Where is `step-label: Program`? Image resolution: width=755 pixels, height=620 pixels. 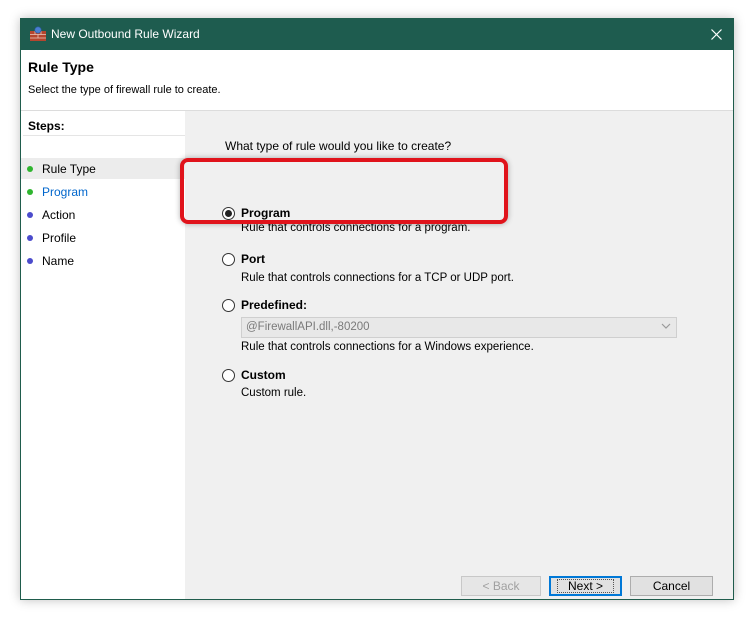 step-label: Program is located at coordinates (65, 191).